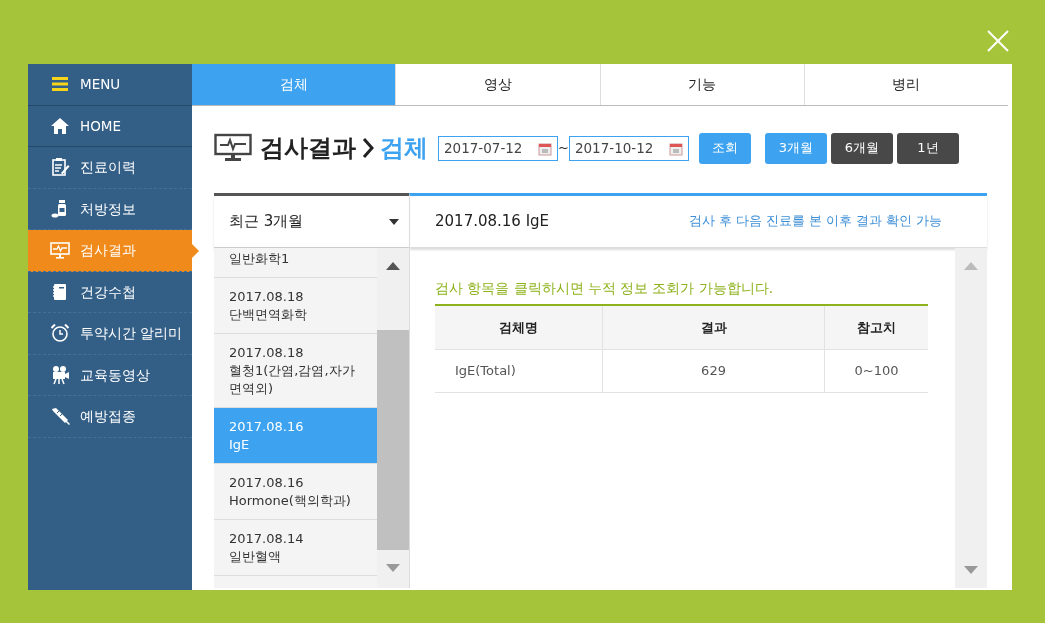  I want to click on breadcrumb-current: 검체, so click(404, 148).